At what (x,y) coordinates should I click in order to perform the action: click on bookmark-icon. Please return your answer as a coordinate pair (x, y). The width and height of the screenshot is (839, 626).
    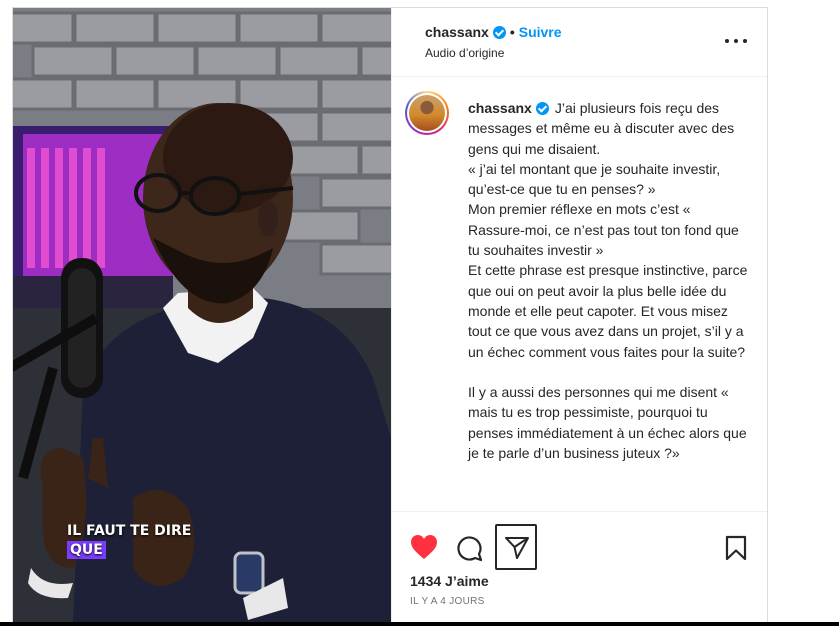
    Looking at the image, I should click on (736, 548).